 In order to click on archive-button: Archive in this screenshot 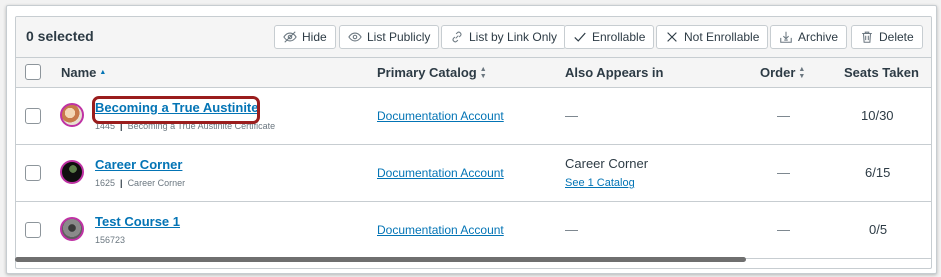, I will do `click(809, 37)`.